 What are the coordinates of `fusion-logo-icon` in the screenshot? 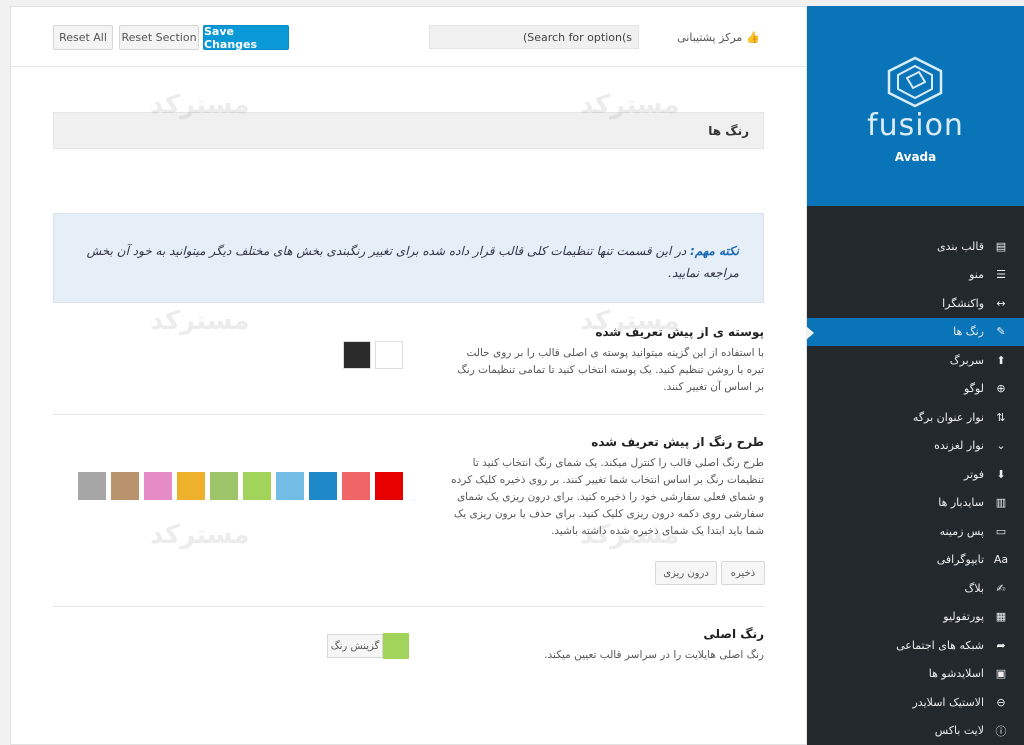 It's located at (915, 82).